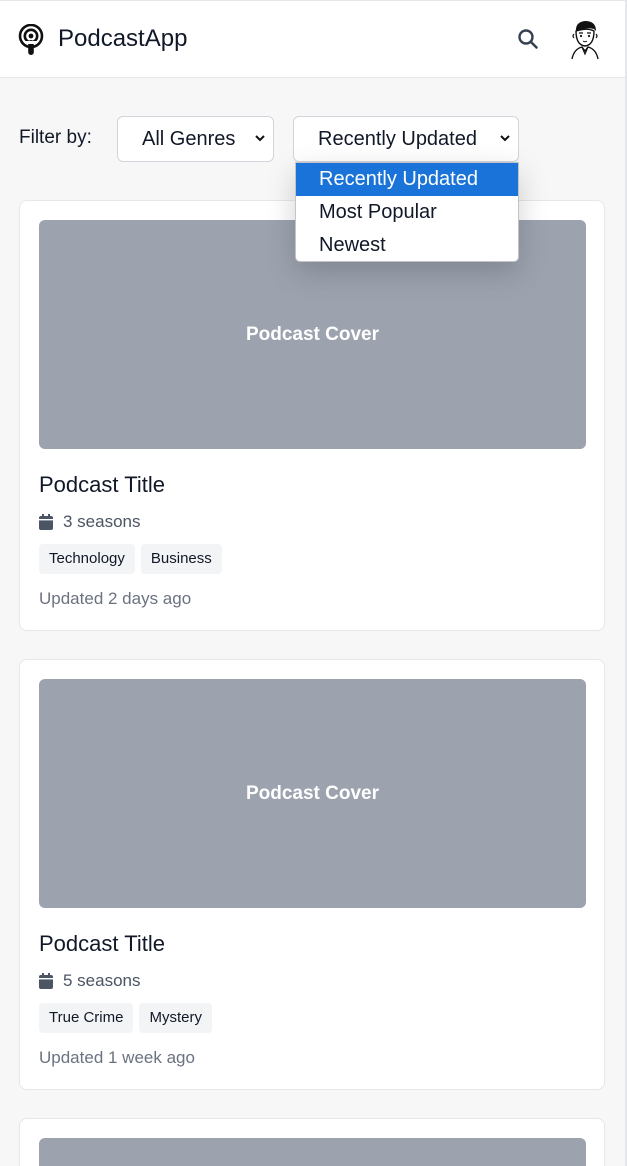 This screenshot has height=1166, width=627. I want to click on sort-dropdown-menu: Recently Updated Most Popular Newest, so click(407, 212).